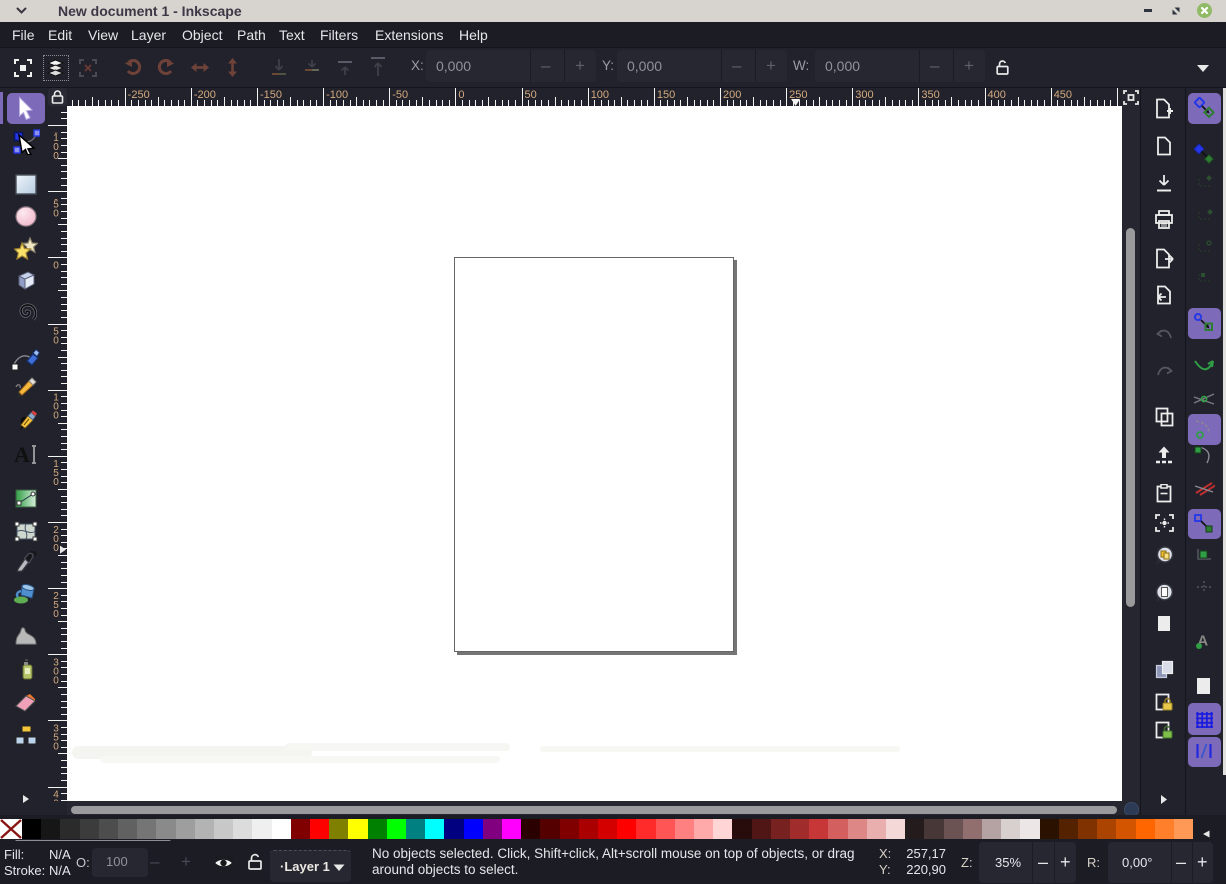  What do you see at coordinates (997, 95) in the screenshot?
I see `svg-text: 400` at bounding box center [997, 95].